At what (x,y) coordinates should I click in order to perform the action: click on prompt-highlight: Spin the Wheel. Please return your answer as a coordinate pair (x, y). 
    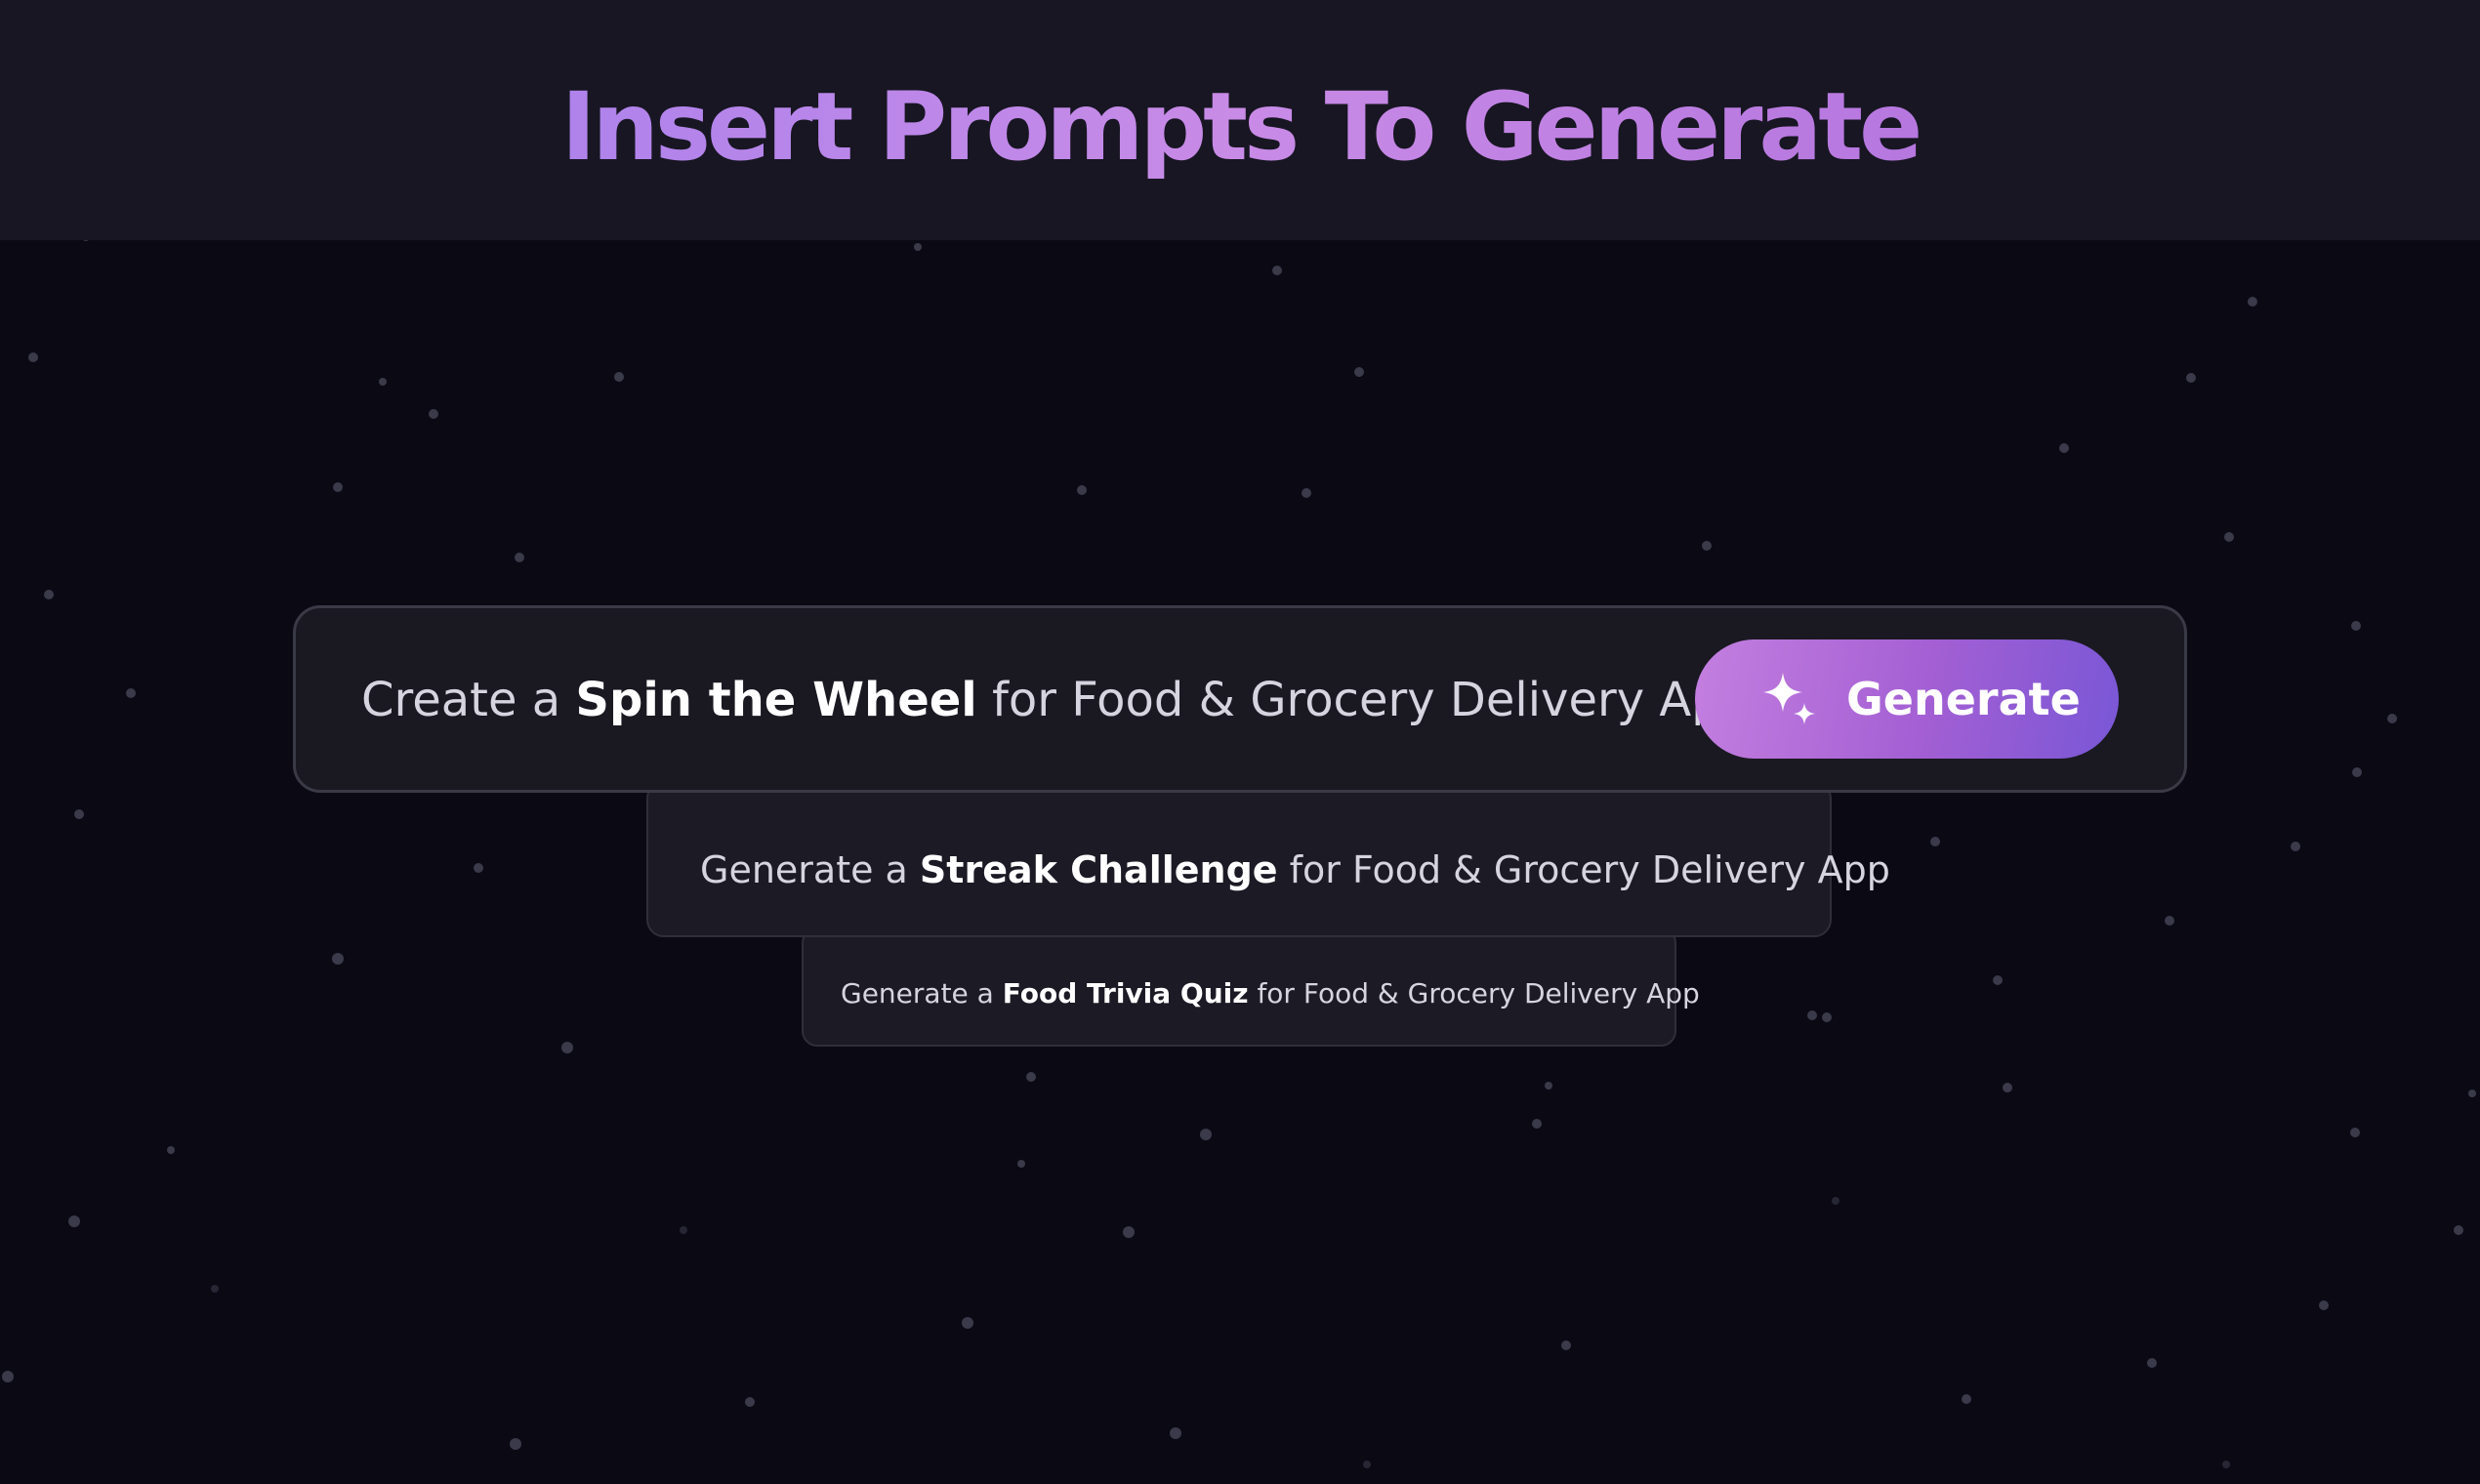
    Looking at the image, I should click on (776, 700).